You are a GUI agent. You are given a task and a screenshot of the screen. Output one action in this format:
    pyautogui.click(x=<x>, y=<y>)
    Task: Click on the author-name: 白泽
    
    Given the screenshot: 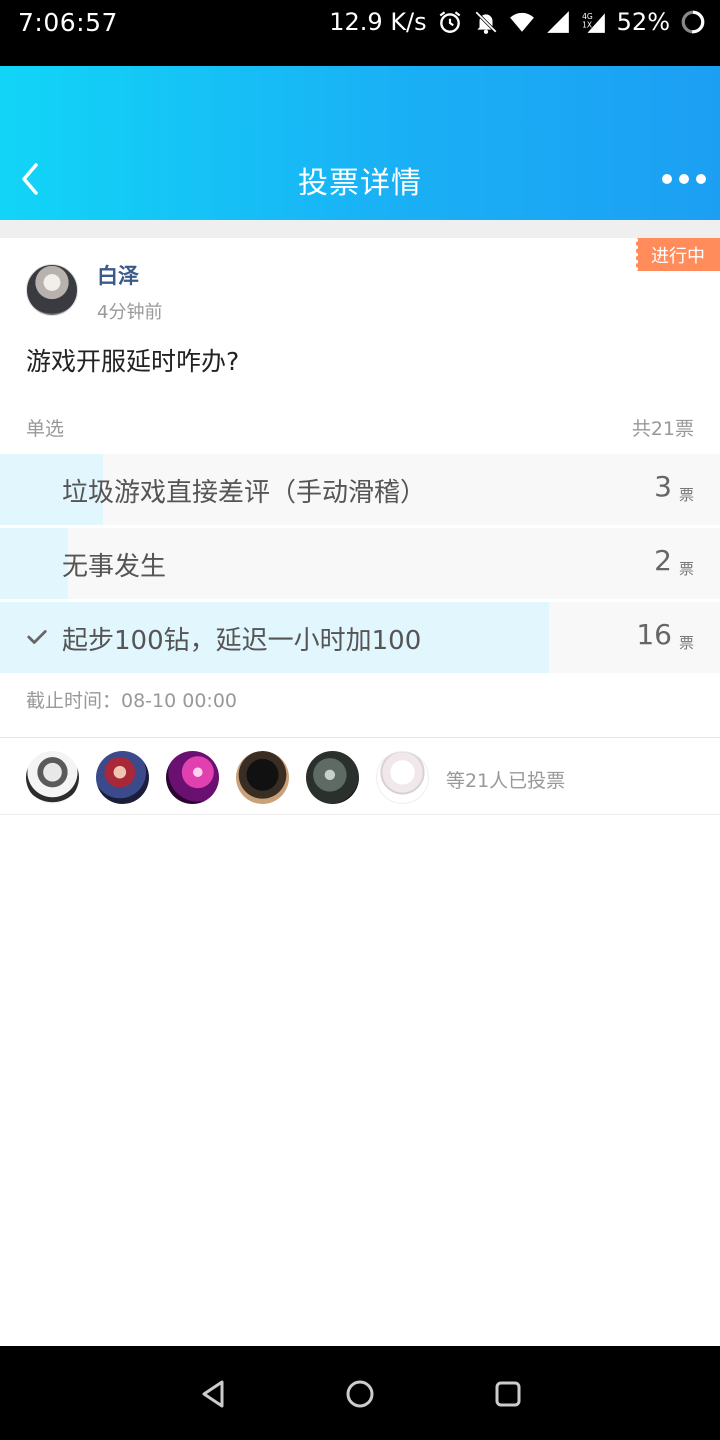 What is the action you would take?
    pyautogui.click(x=118, y=275)
    